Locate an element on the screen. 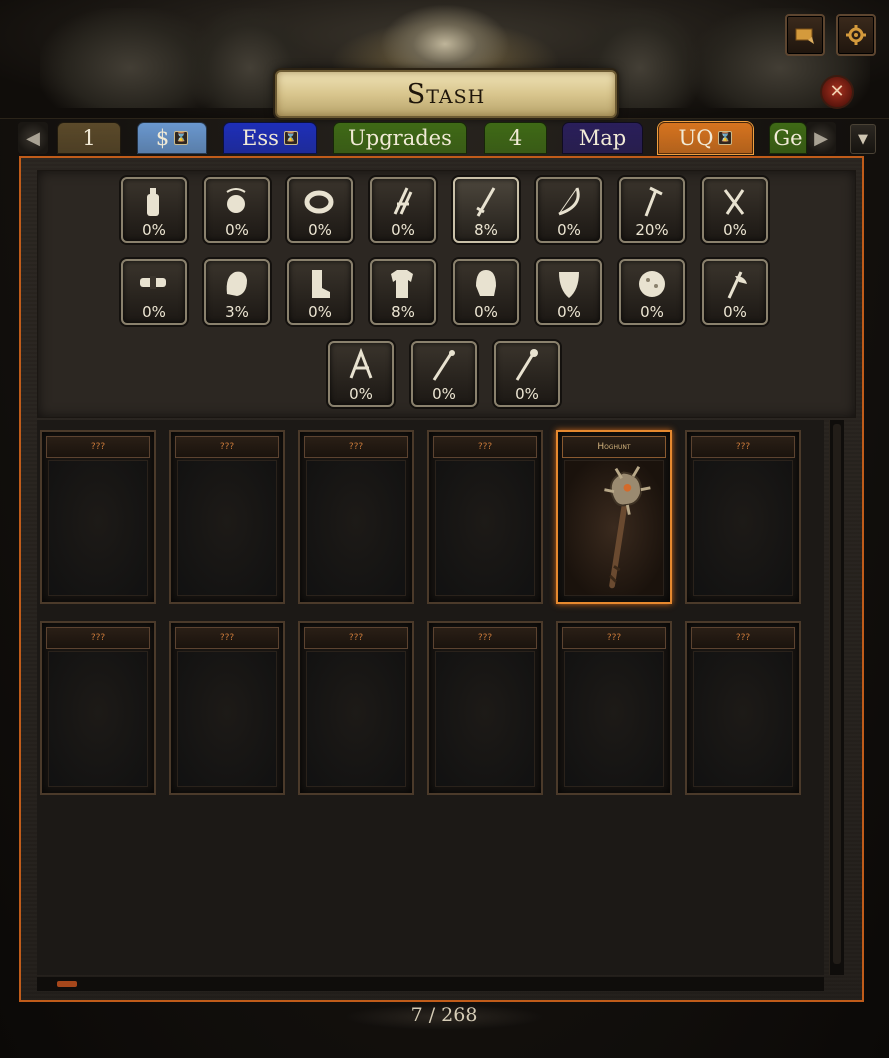  claw-icon is located at coordinates (403, 202).